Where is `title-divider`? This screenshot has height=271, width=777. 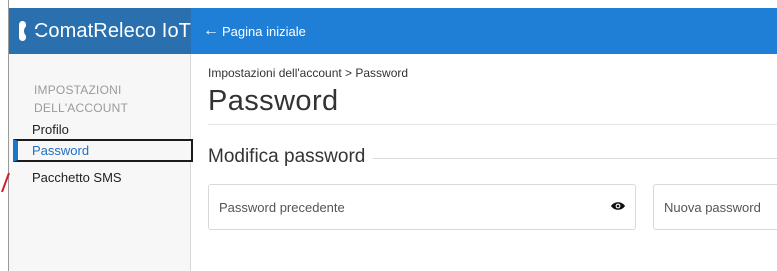 title-divider is located at coordinates (492, 124).